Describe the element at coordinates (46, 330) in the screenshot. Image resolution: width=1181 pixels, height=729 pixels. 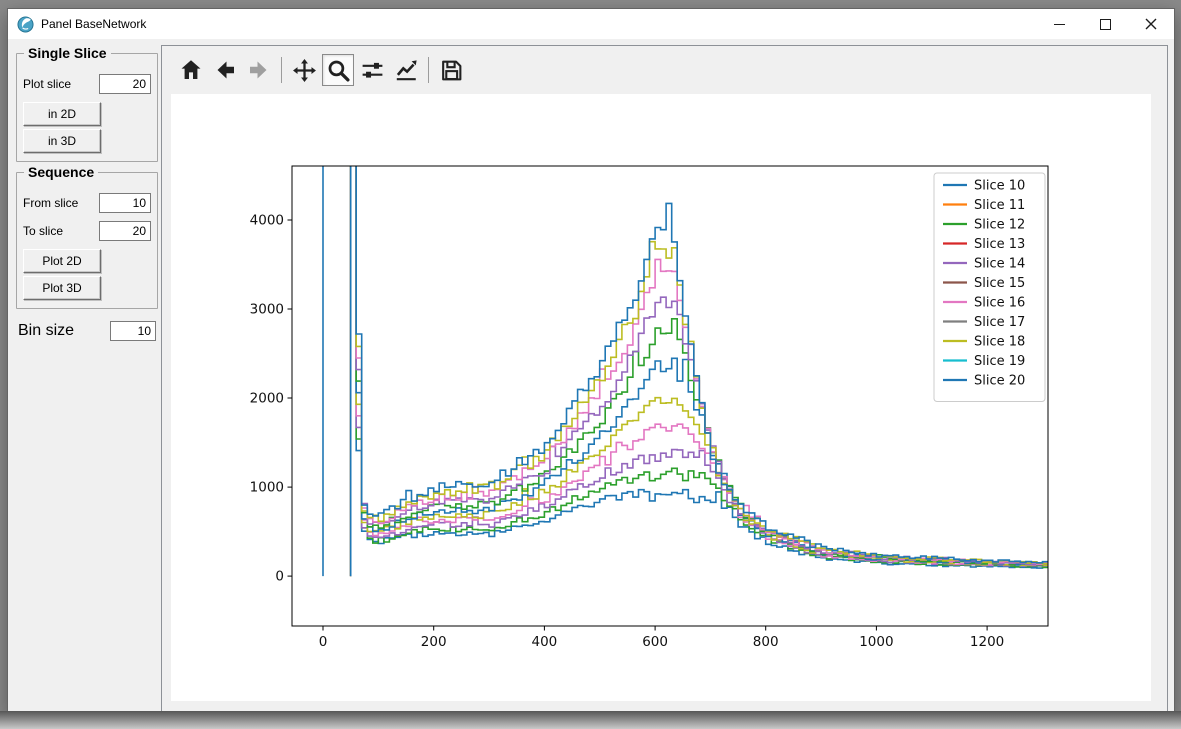
I see `bin-size-label: Bin size` at that location.